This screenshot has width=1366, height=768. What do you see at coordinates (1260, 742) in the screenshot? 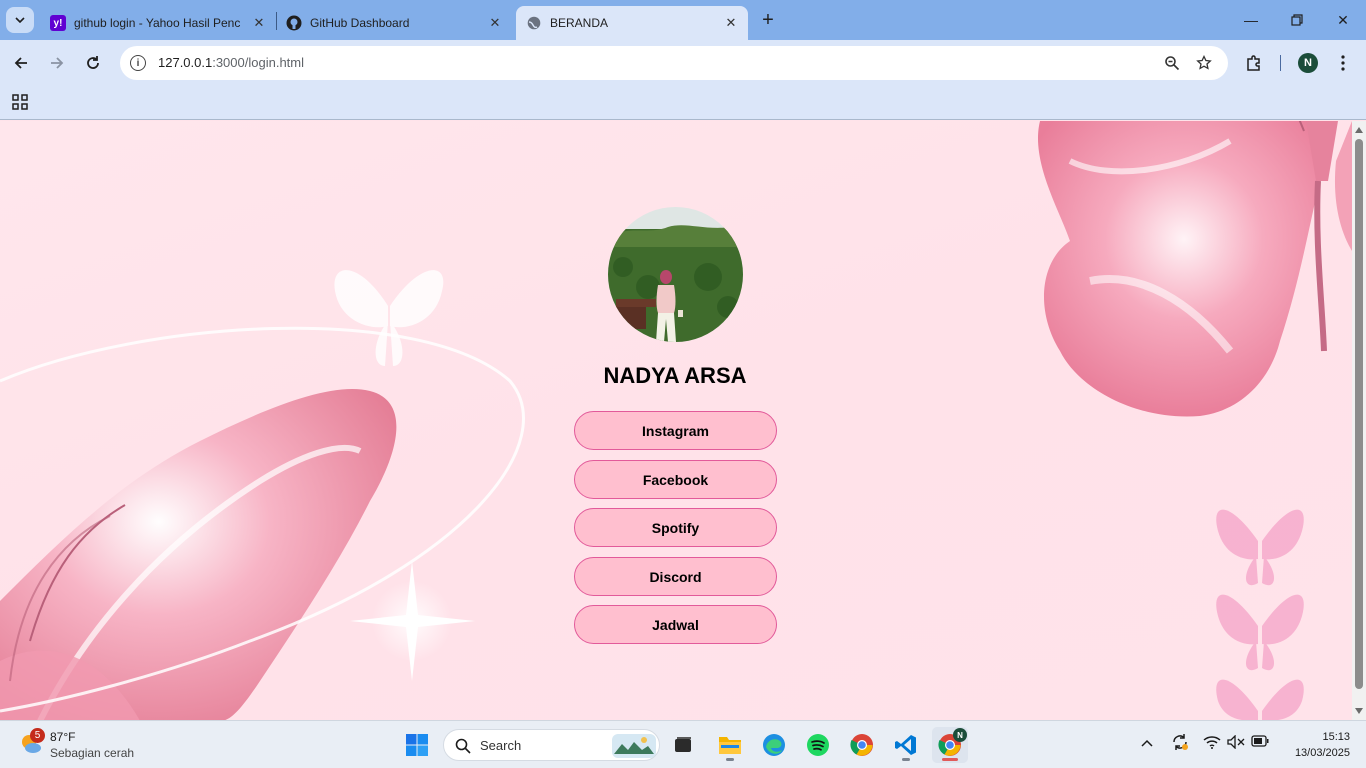
I see `battery-icon` at bounding box center [1260, 742].